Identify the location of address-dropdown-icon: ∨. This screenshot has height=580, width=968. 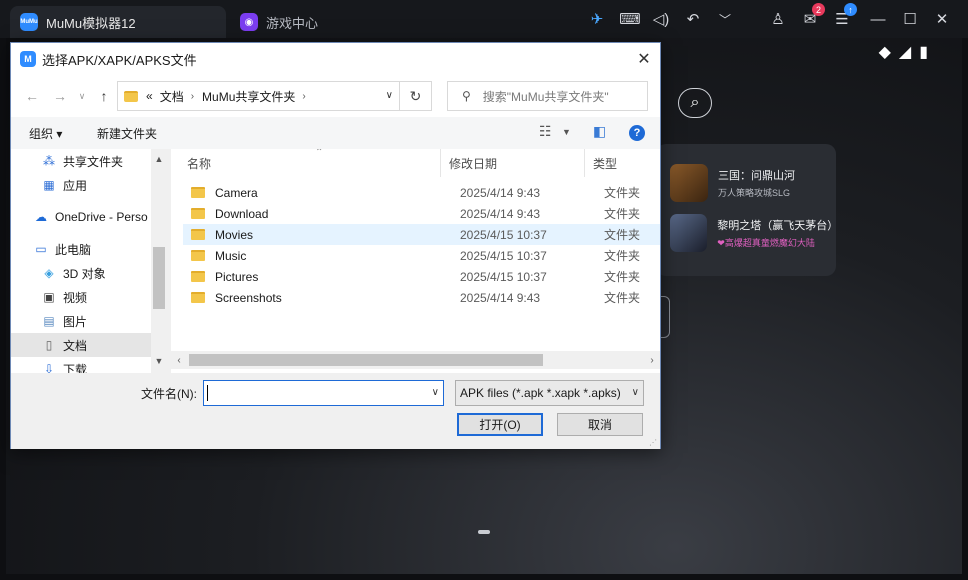
(389, 95).